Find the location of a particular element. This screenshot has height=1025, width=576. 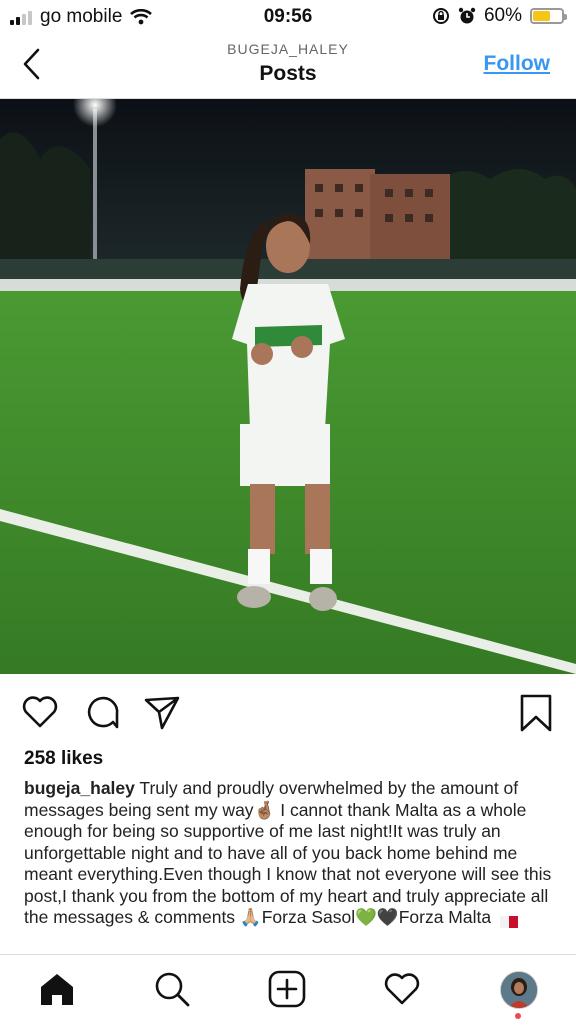

battery-icon is located at coordinates (548, 16).